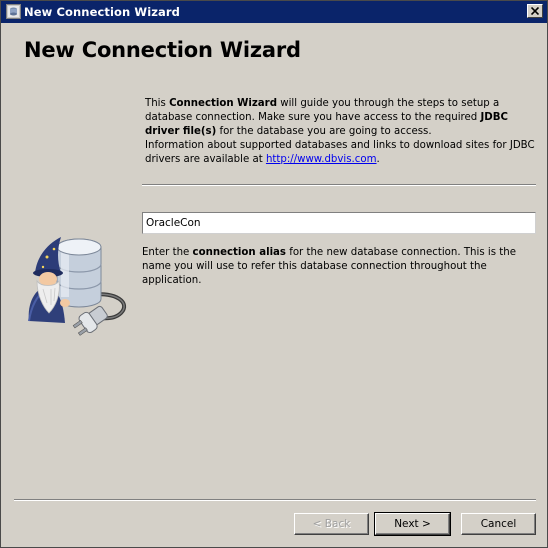  I want to click on separator-bottom, so click(275, 500).